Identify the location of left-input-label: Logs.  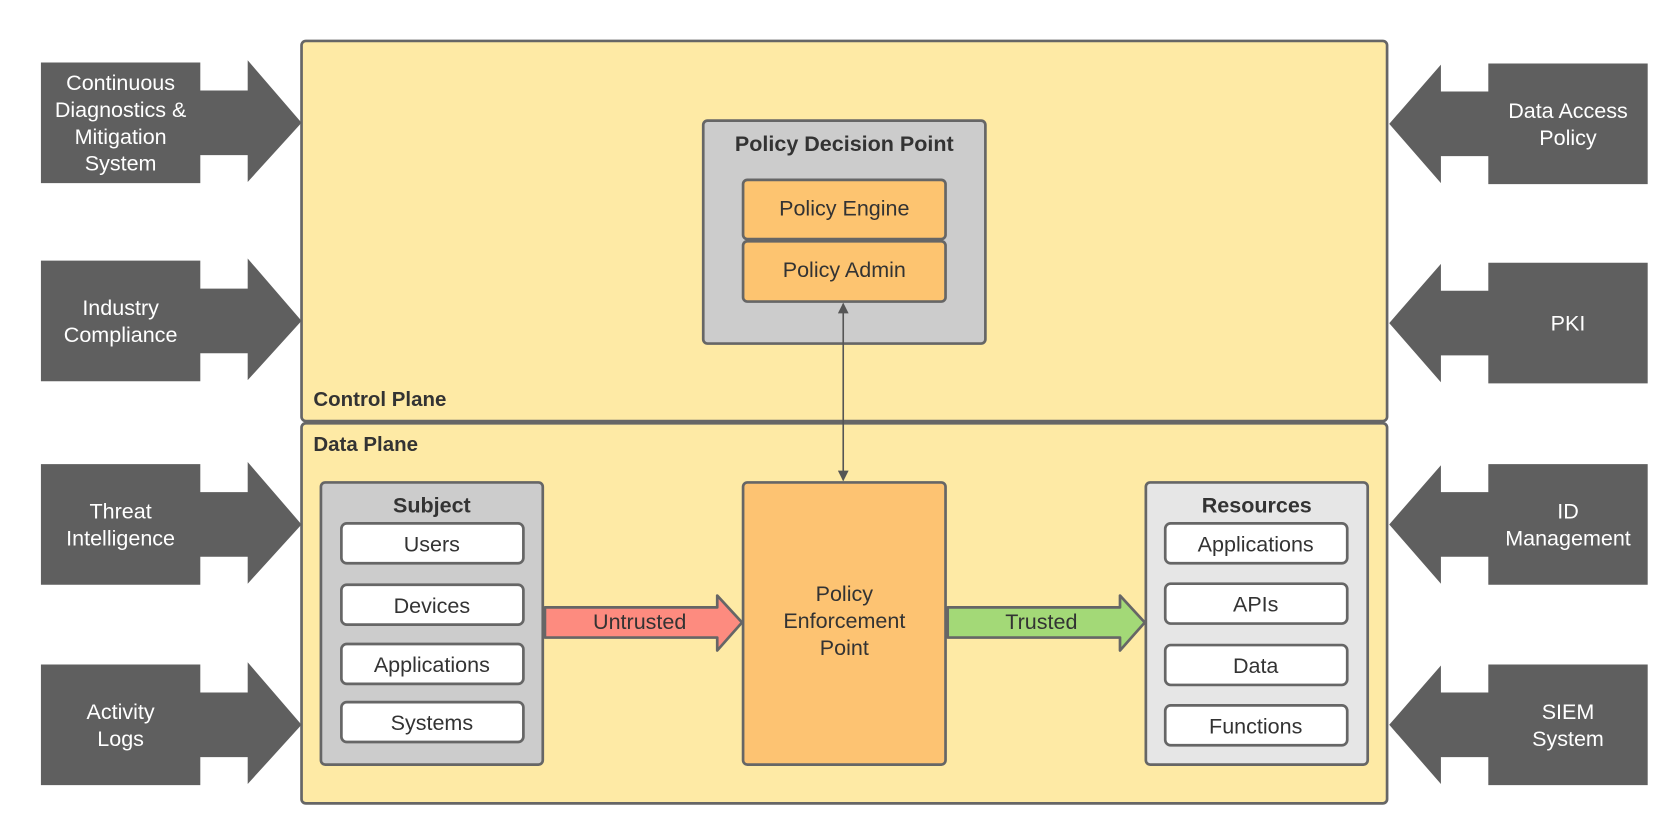
(120, 739).